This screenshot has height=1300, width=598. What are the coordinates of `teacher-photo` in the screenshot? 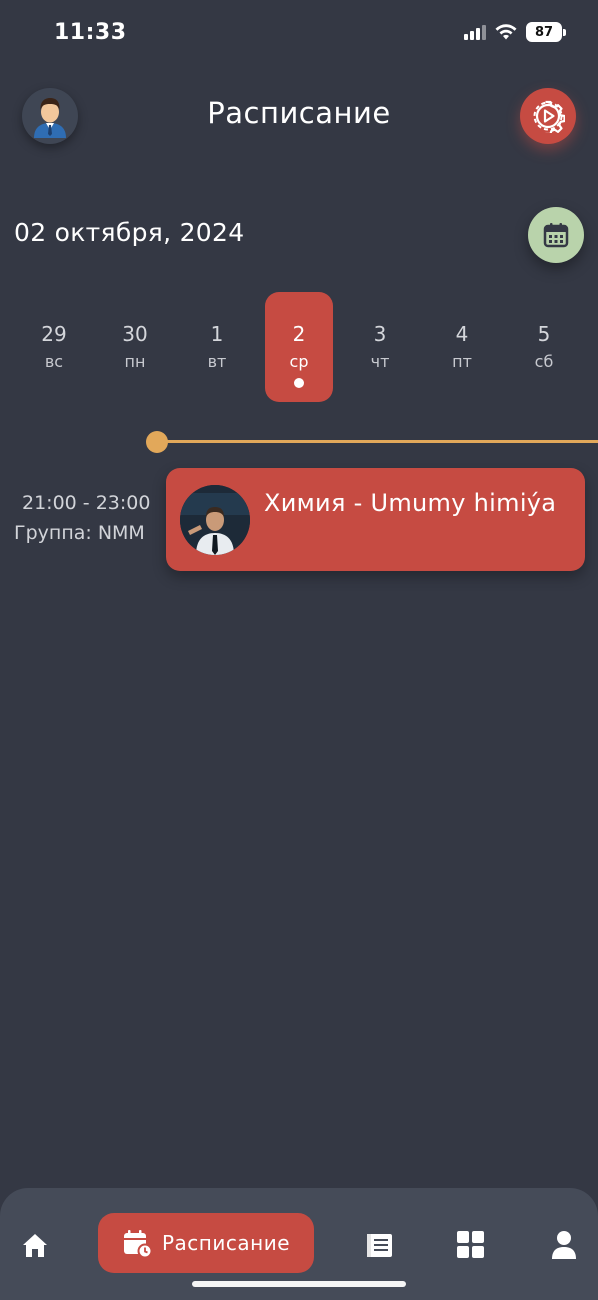 It's located at (215, 520).